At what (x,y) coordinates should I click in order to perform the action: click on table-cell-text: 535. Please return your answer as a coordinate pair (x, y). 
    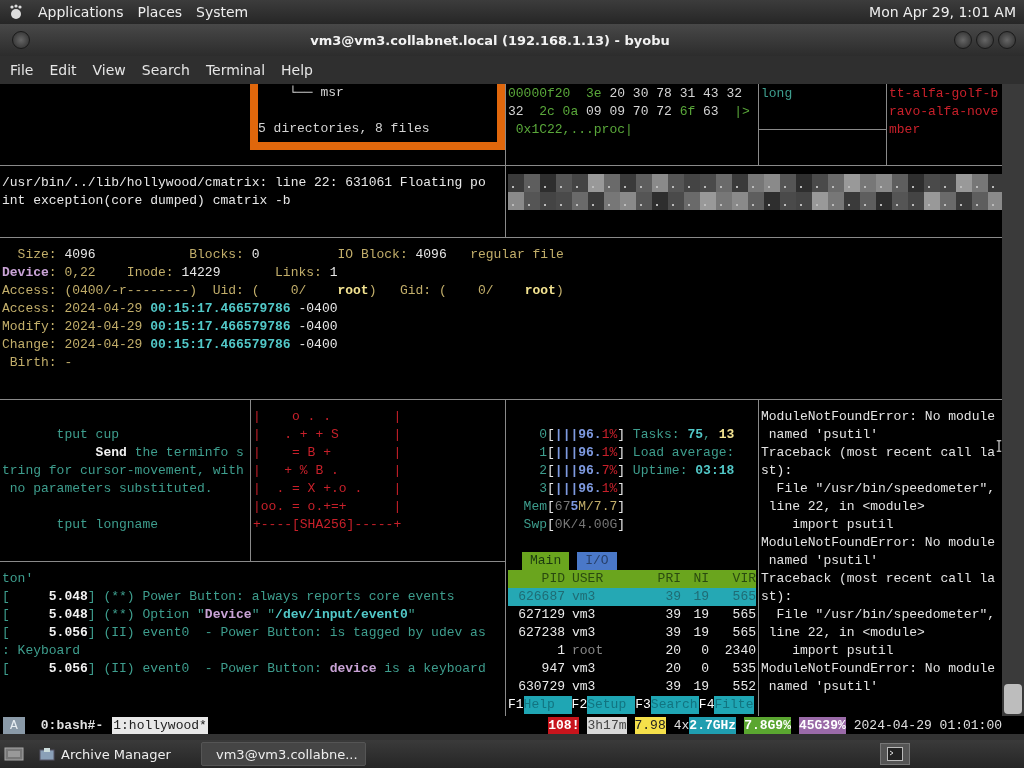
    Looking at the image, I should click on (743, 669).